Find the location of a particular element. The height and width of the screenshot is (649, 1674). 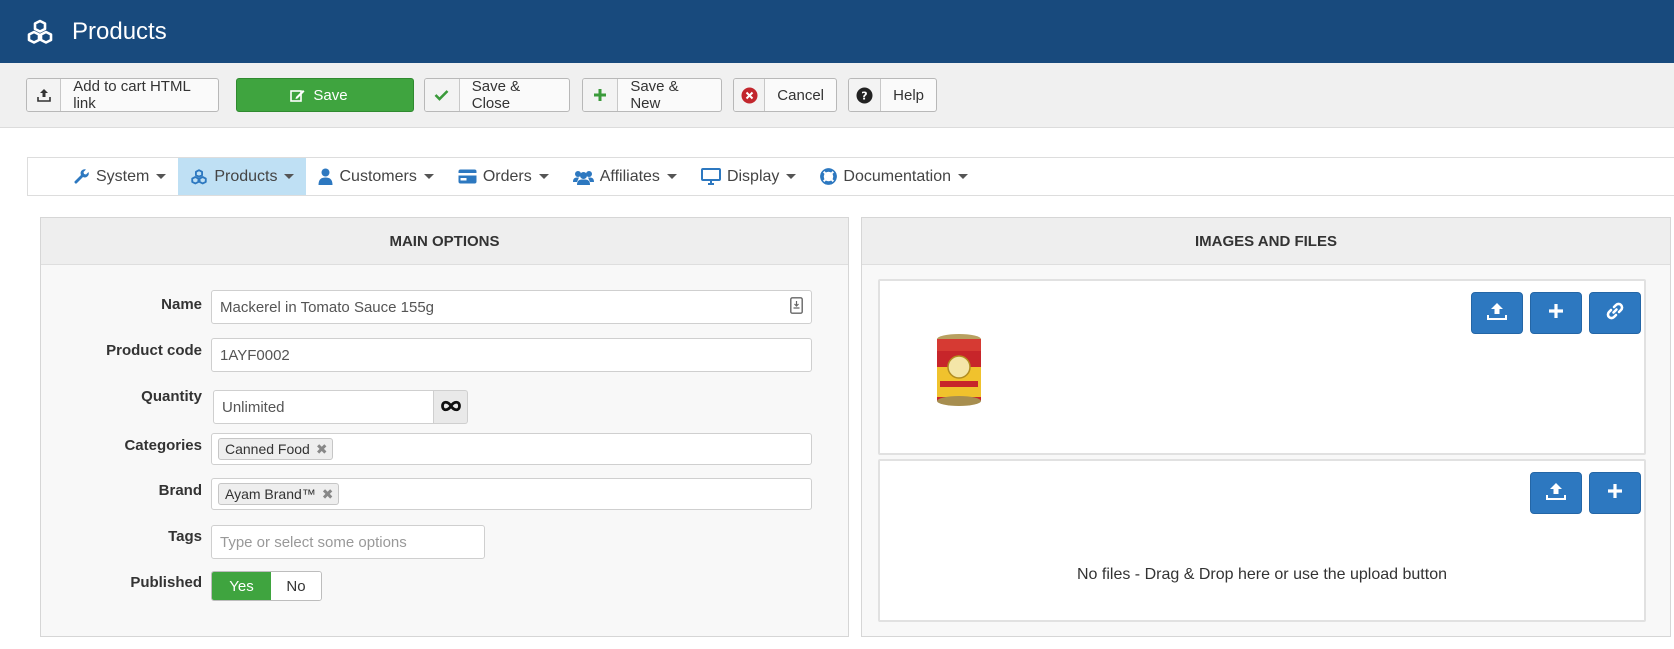

product-code-input: 1AYF0002 is located at coordinates (511, 355).